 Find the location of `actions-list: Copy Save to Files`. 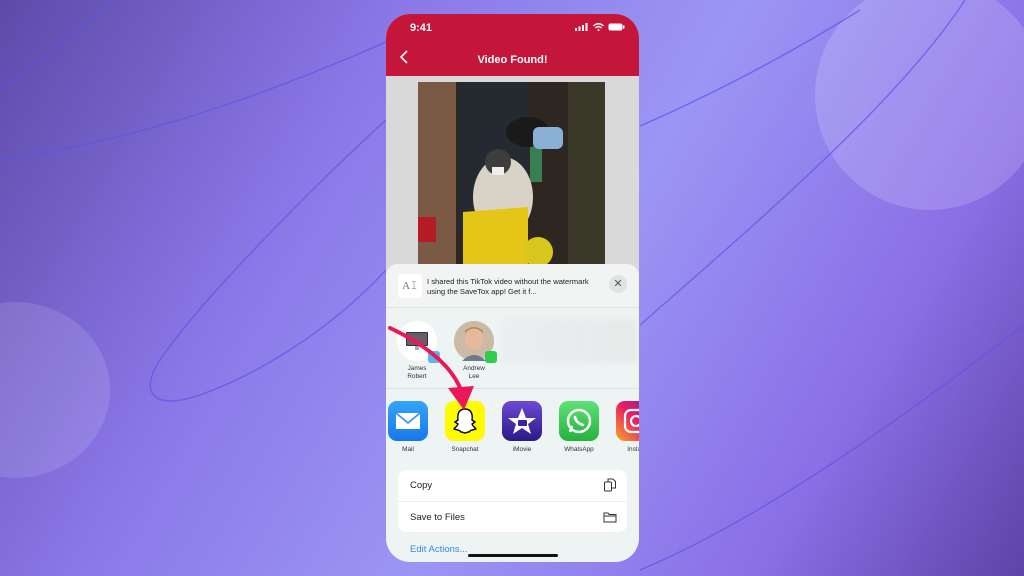

actions-list: Copy Save to Files is located at coordinates (512, 501).